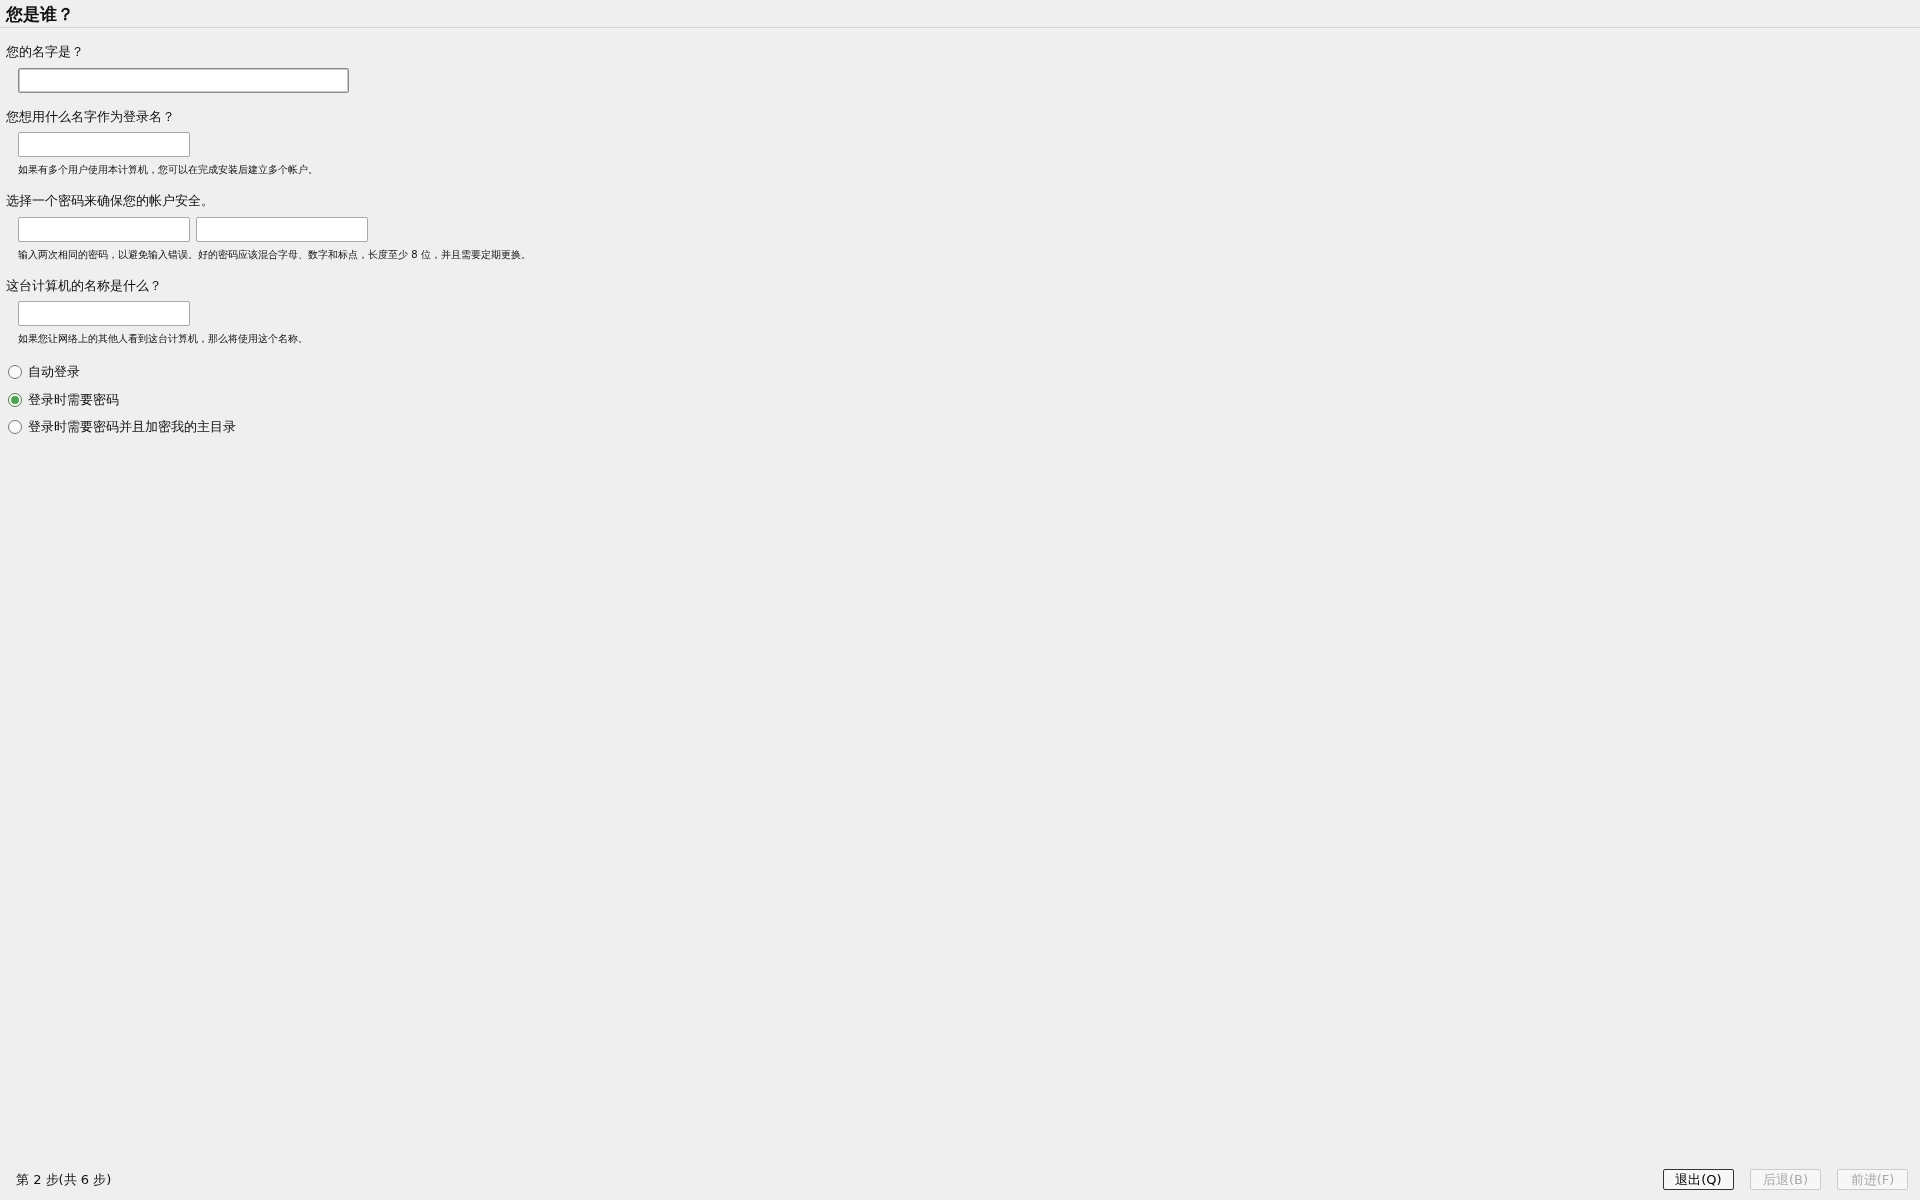 The width and height of the screenshot is (1920, 1200). I want to click on radio-label: 自动登录, so click(54, 372).